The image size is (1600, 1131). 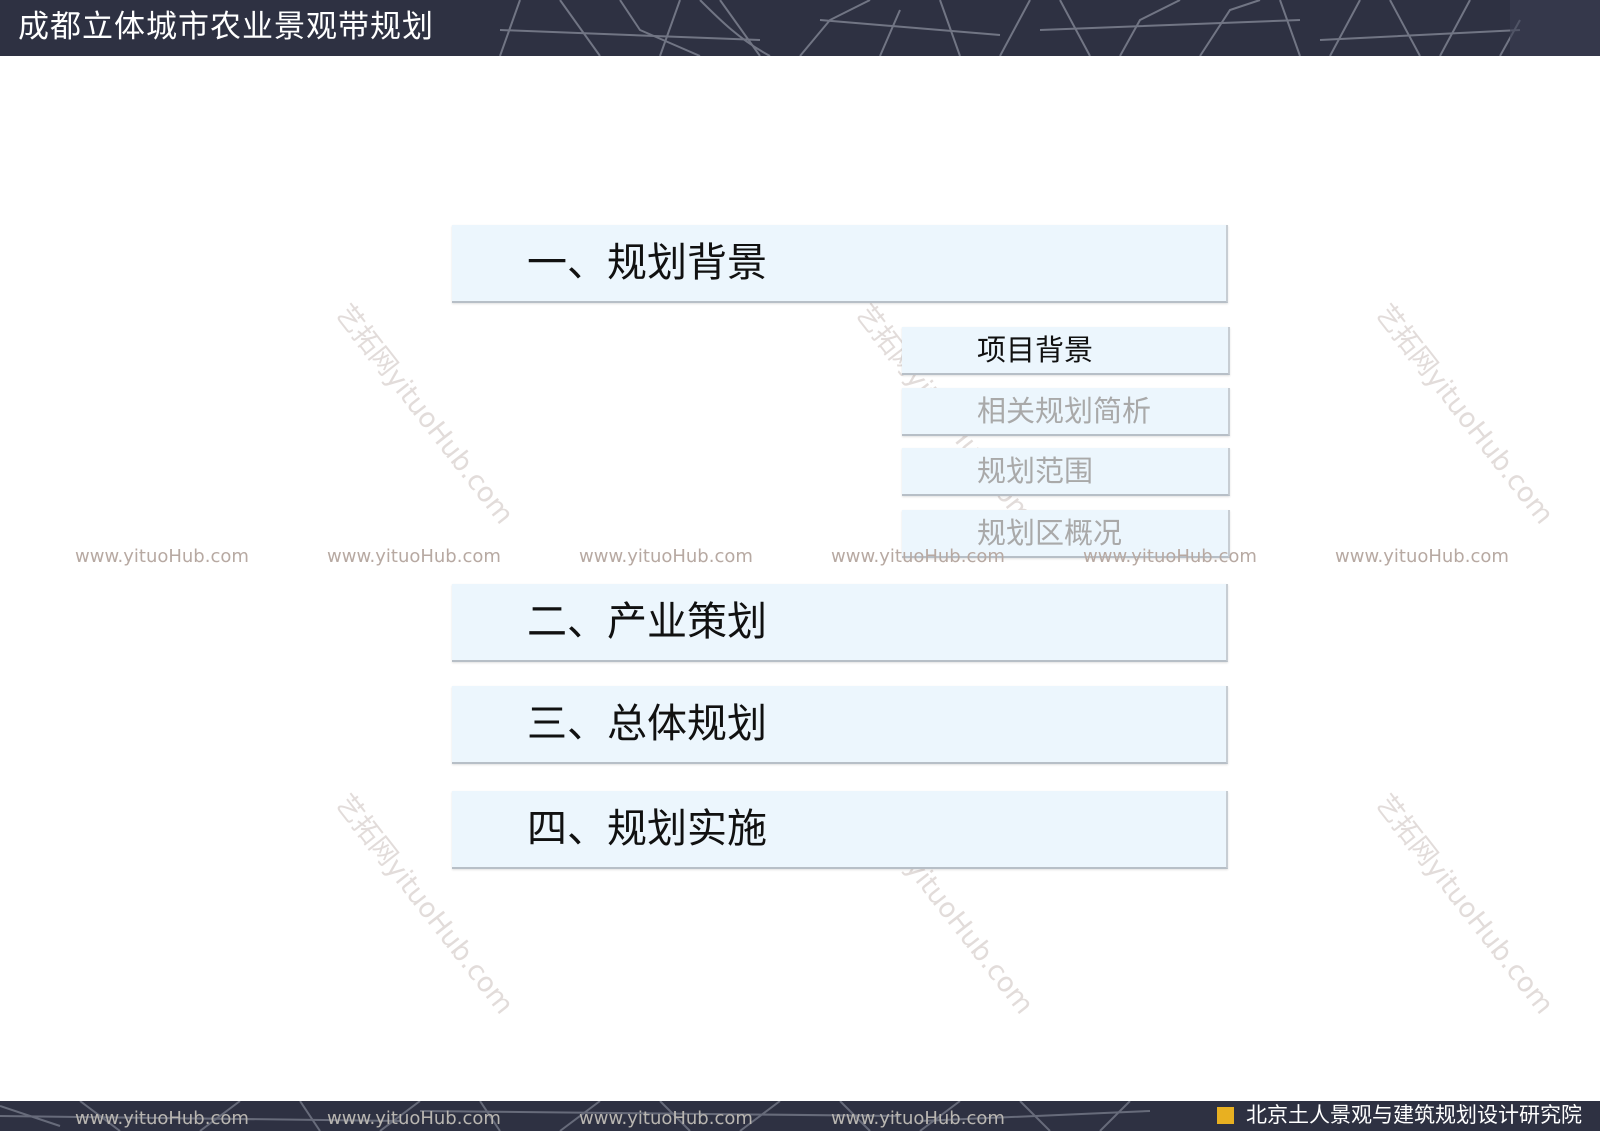 I want to click on header-bar: 成都立体城市农业景观带规划, so click(x=800, y=28).